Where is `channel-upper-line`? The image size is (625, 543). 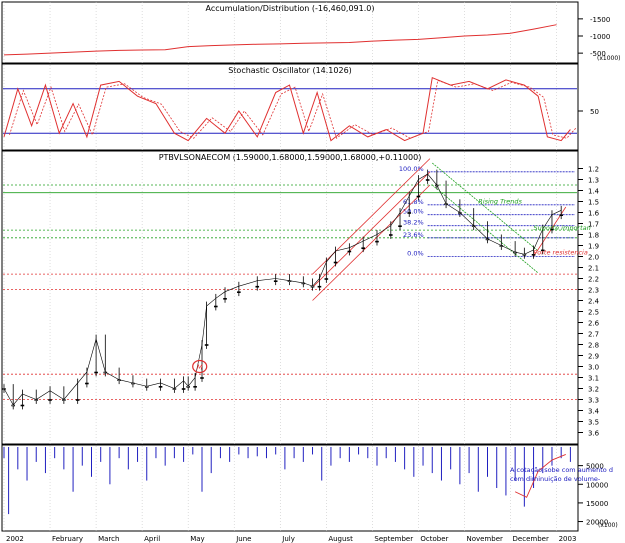 channel-upper-line is located at coordinates (371, 242).